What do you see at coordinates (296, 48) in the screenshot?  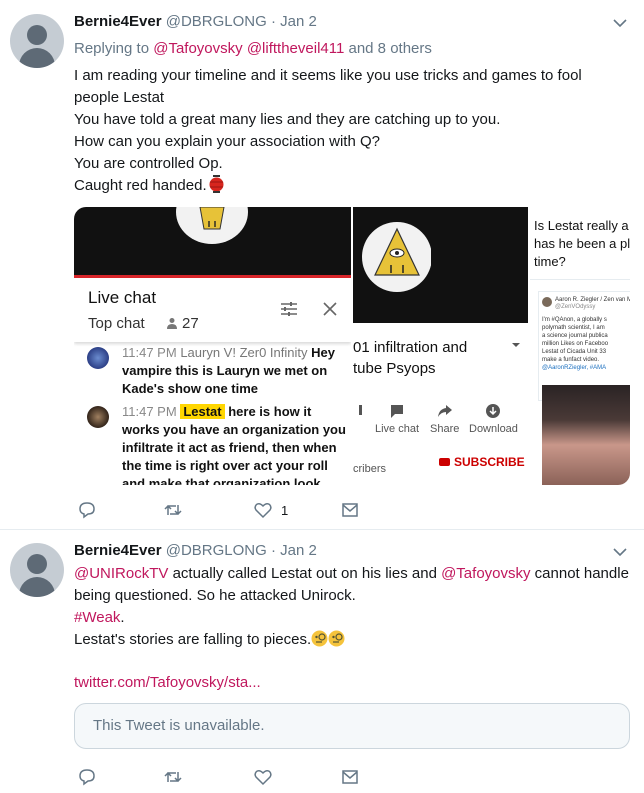 I see `mention-link: @lifttheveil411` at bounding box center [296, 48].